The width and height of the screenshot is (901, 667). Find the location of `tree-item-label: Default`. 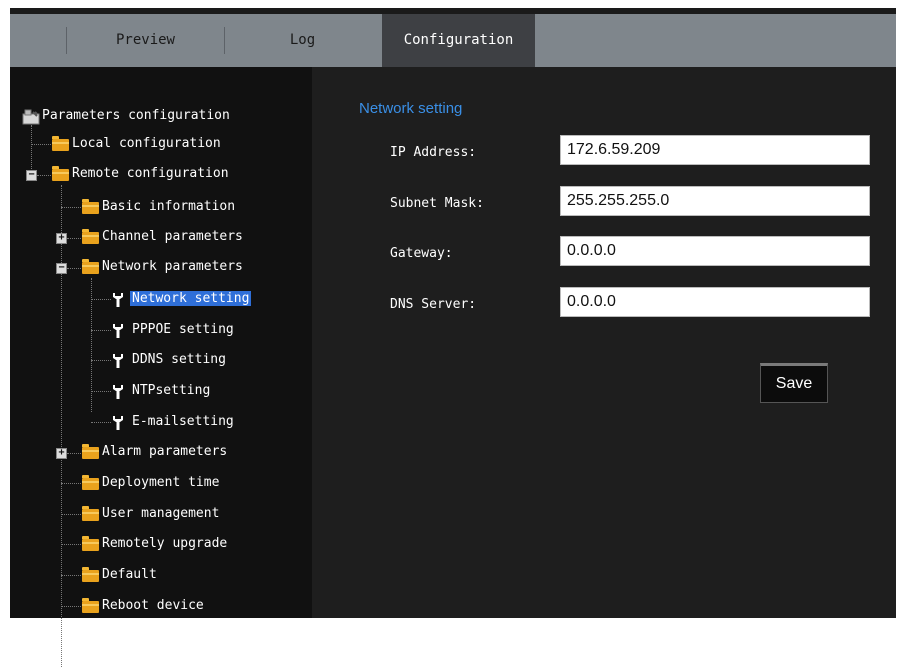

tree-item-label: Default is located at coordinates (129, 574).